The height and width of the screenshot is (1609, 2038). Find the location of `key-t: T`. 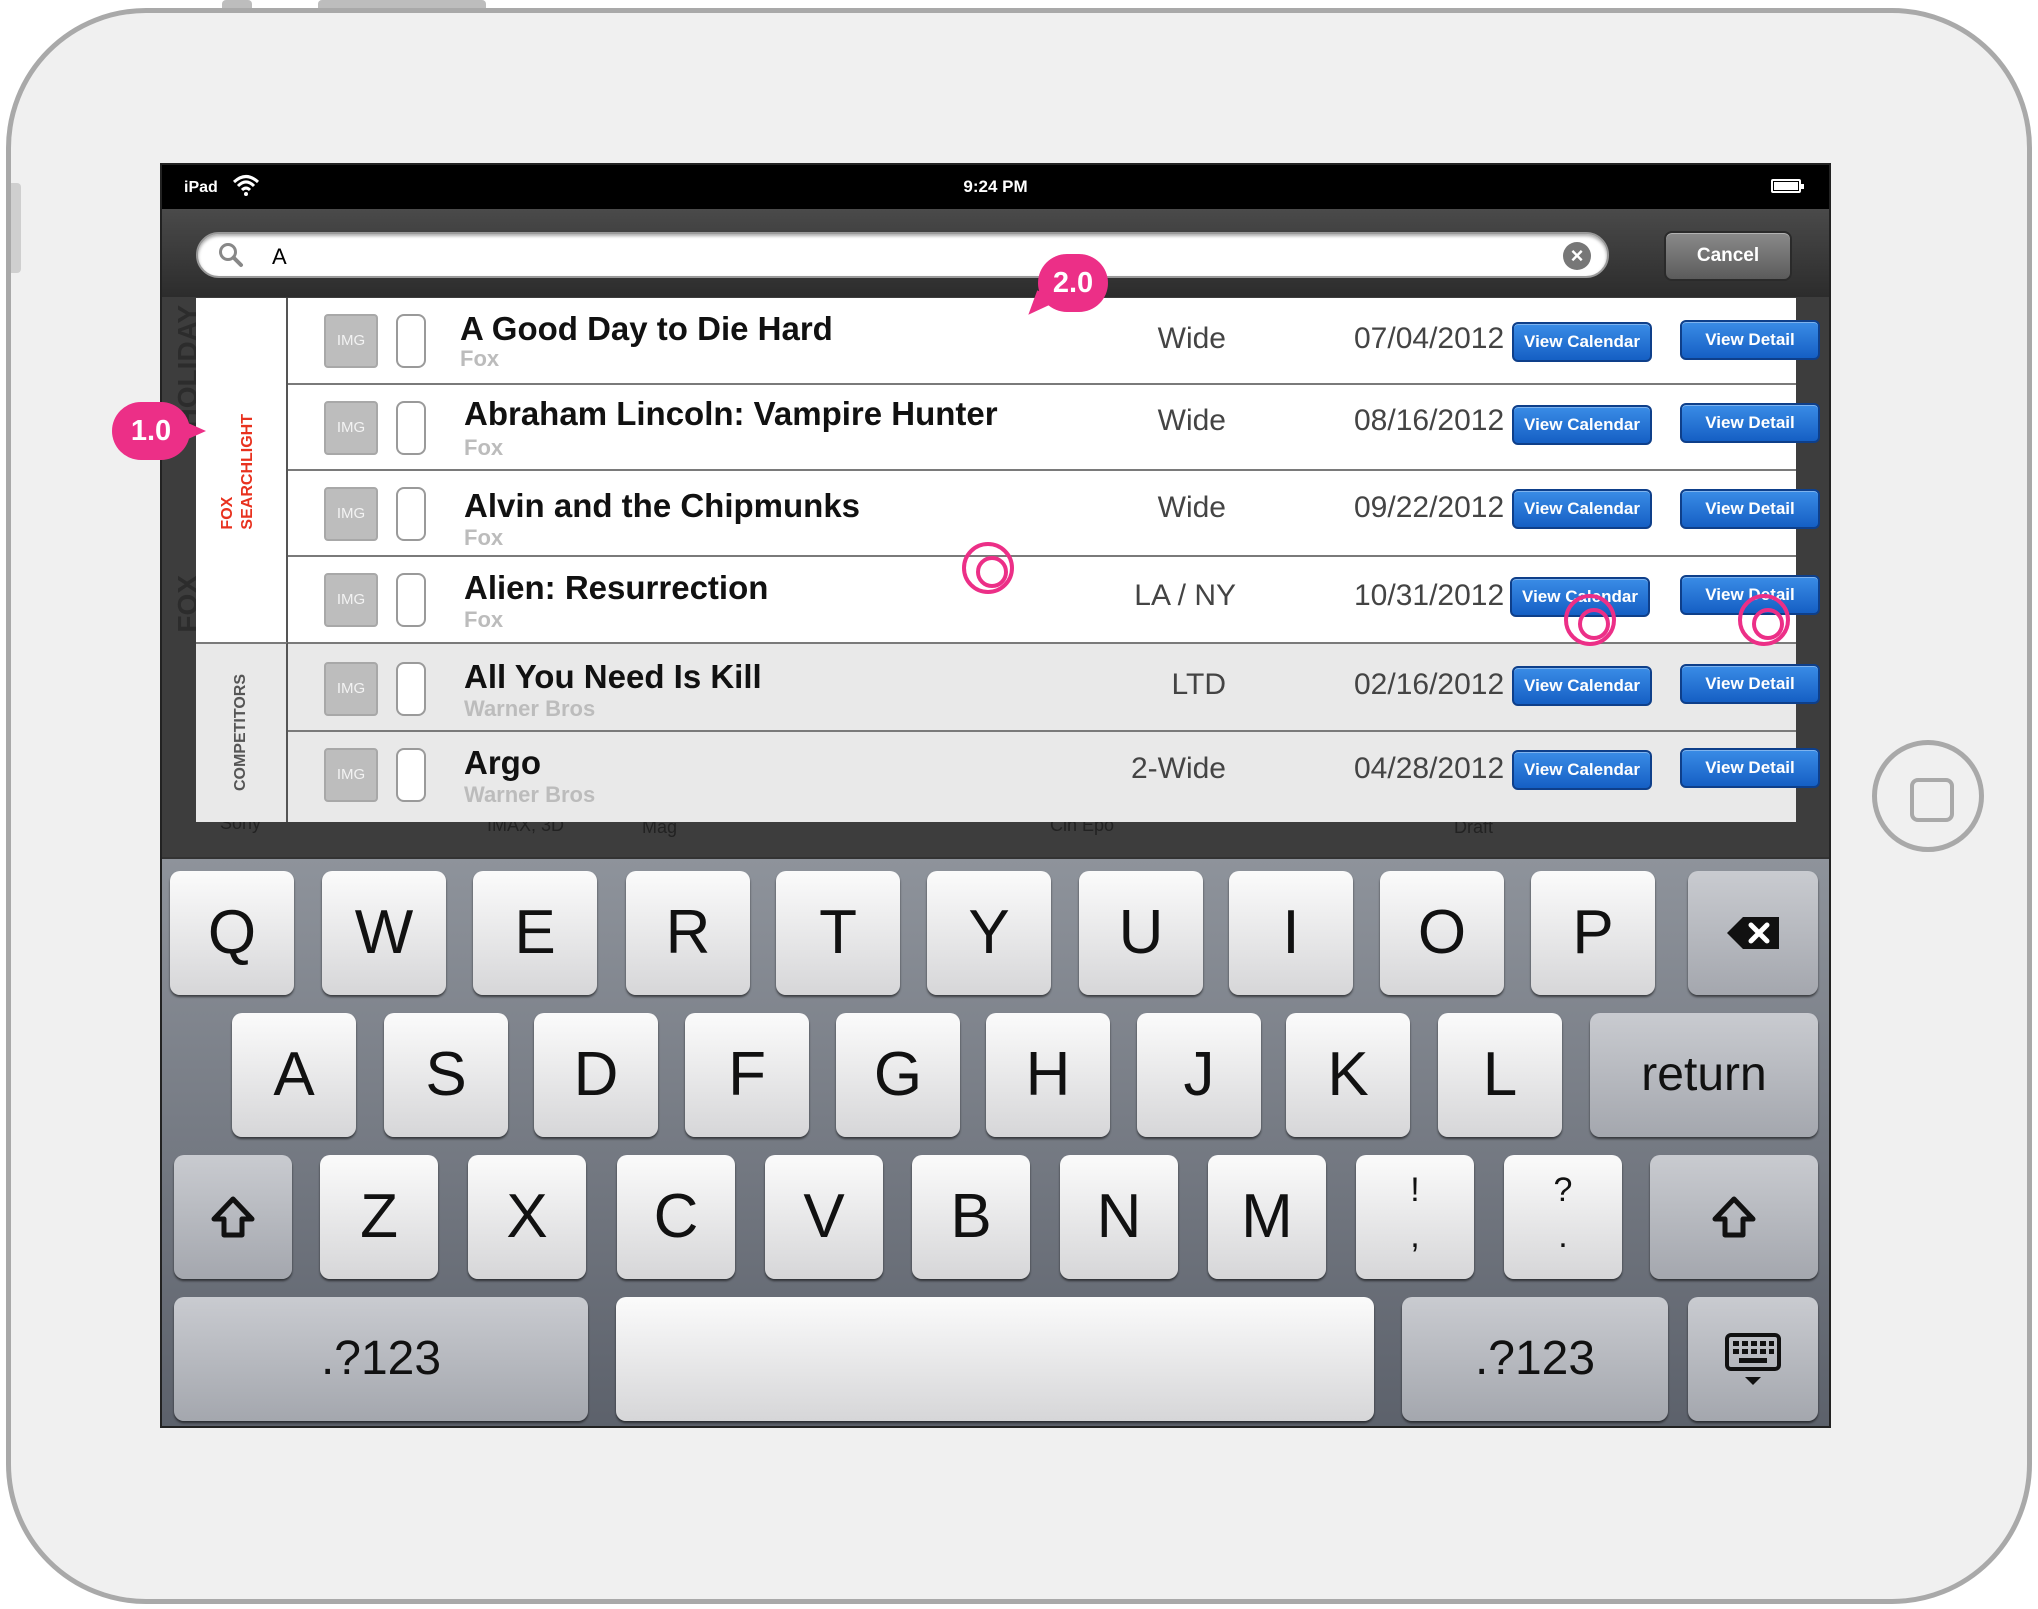

key-t: T is located at coordinates (838, 933).